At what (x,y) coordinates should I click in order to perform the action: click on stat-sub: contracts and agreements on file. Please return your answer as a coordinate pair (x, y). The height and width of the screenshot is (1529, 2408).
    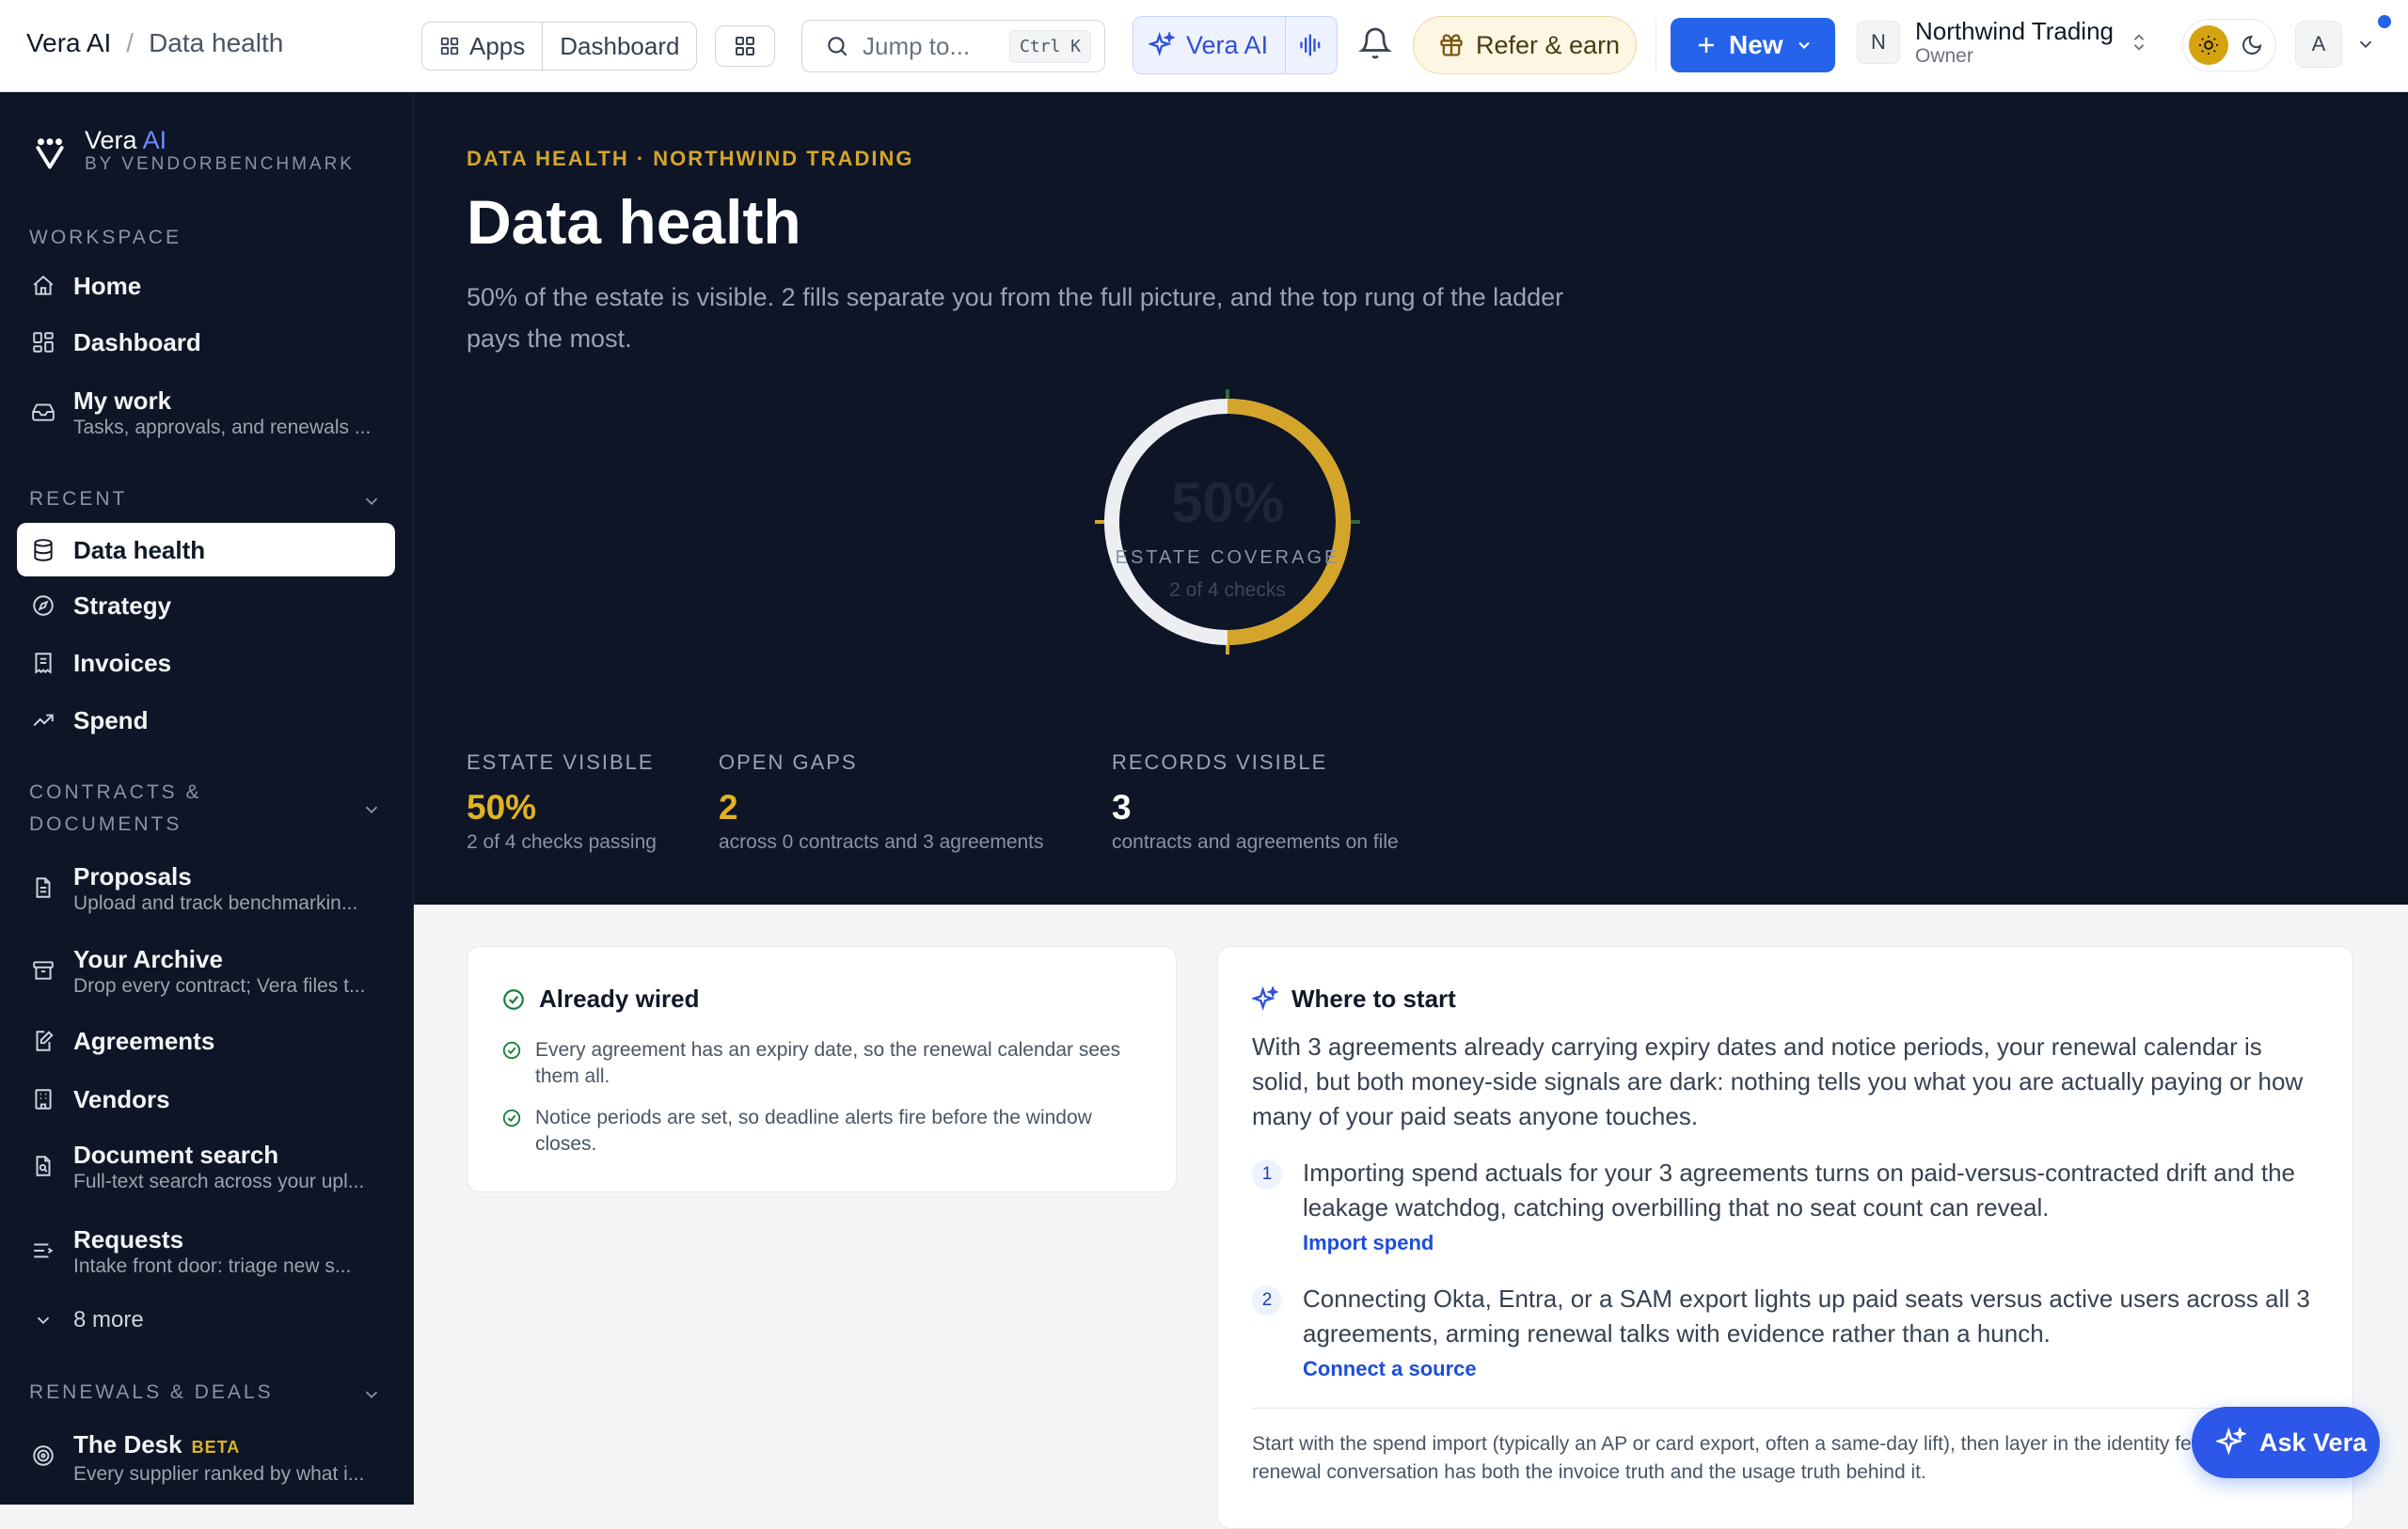
    Looking at the image, I should click on (1255, 842).